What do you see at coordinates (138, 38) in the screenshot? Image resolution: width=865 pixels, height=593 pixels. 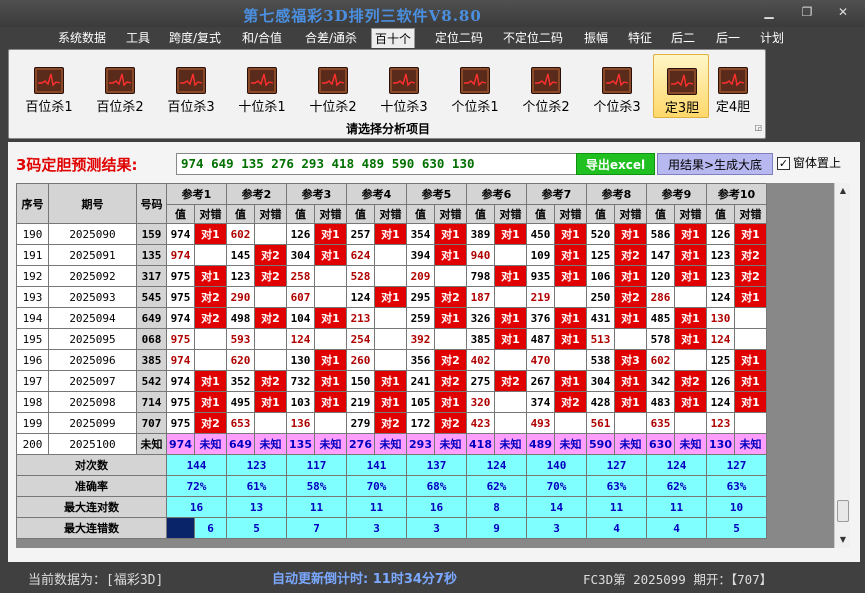 I see `menu-item-1: 工具` at bounding box center [138, 38].